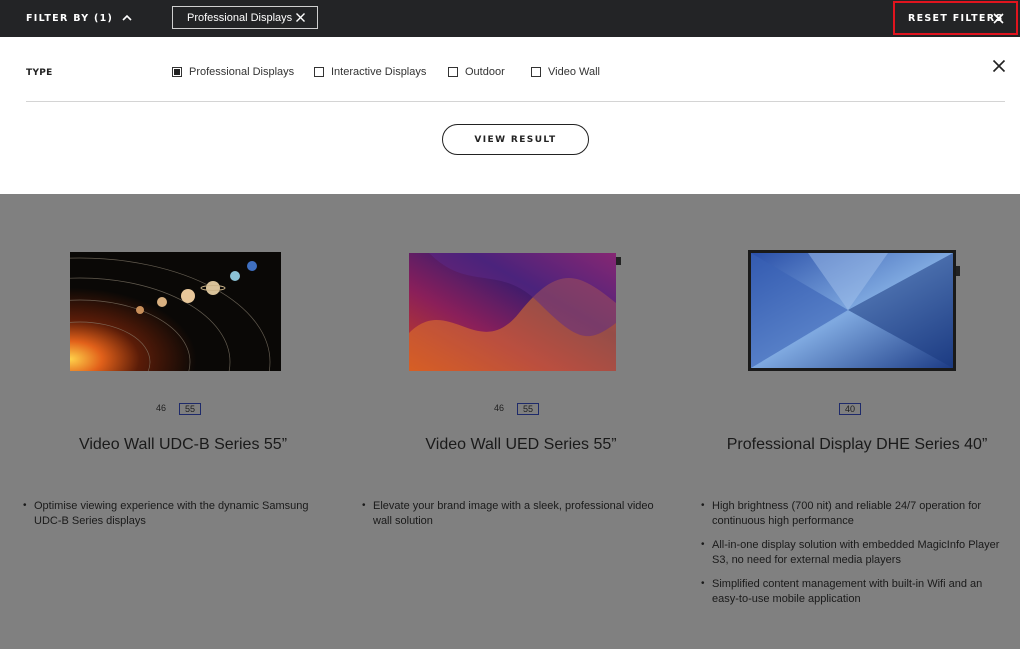 The width and height of the screenshot is (1020, 649). Describe the element at coordinates (240, 17) in the screenshot. I see `active-filter-chip-label: Professional Displays` at that location.